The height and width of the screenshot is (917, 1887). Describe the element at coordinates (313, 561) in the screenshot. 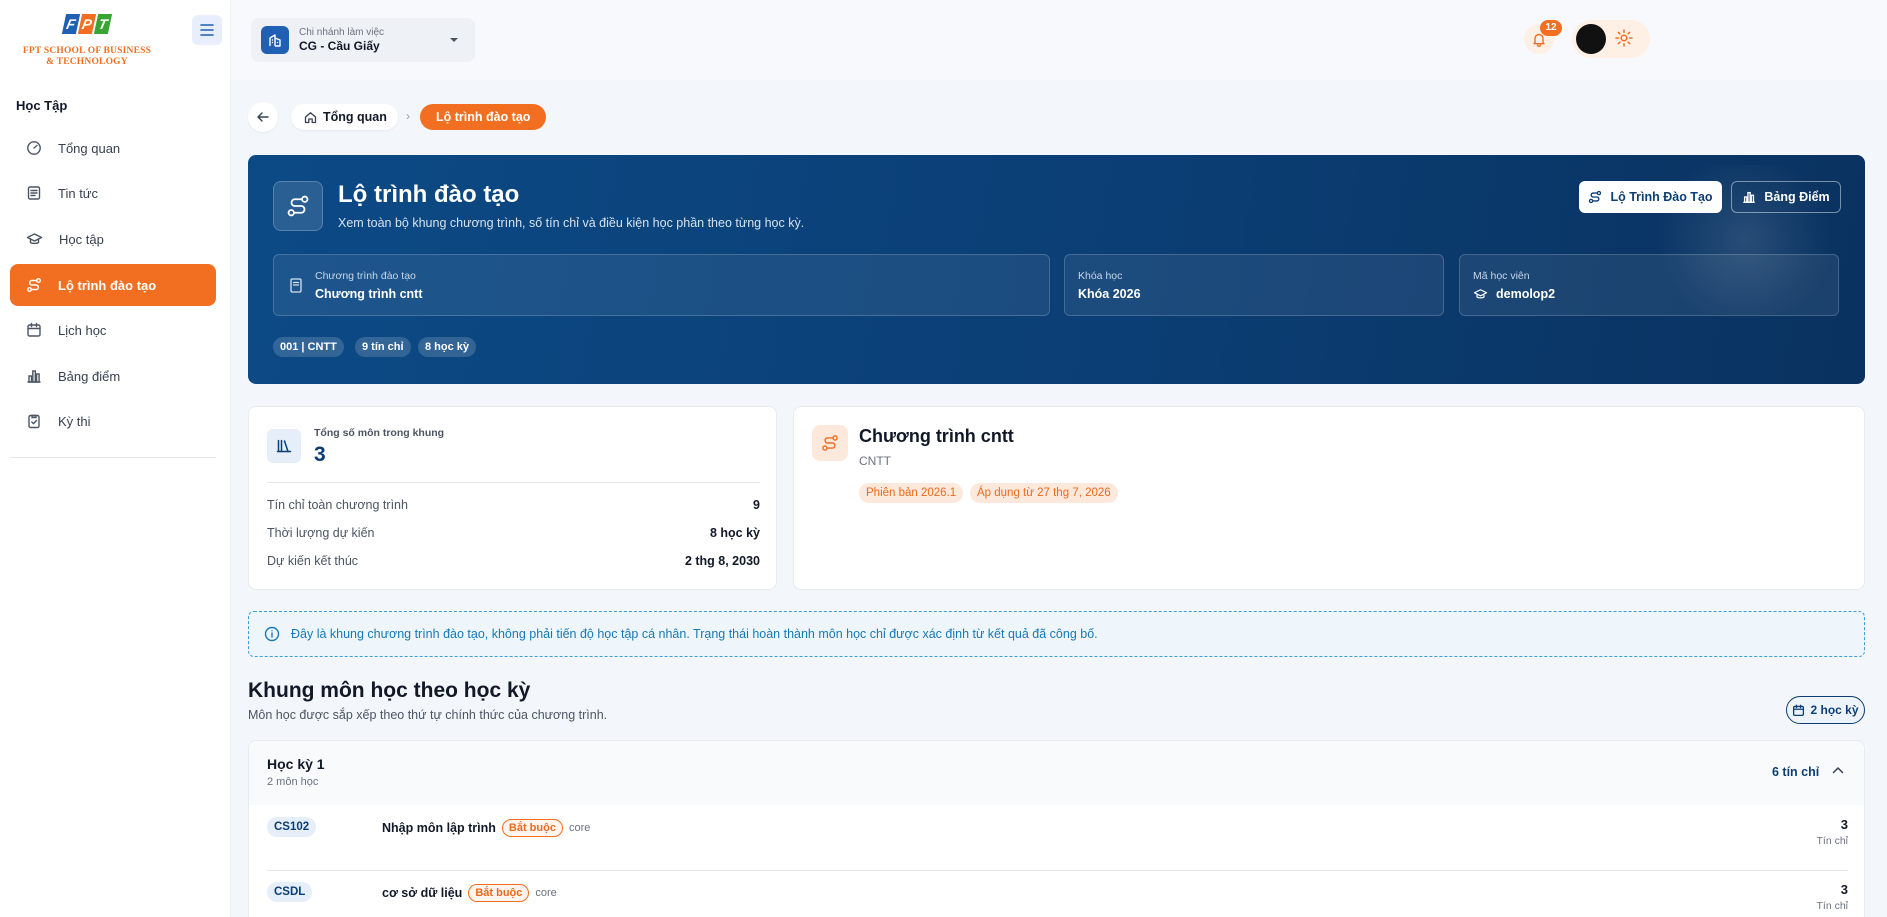

I see `stat-row-label: Dự kiến kết thúc` at that location.